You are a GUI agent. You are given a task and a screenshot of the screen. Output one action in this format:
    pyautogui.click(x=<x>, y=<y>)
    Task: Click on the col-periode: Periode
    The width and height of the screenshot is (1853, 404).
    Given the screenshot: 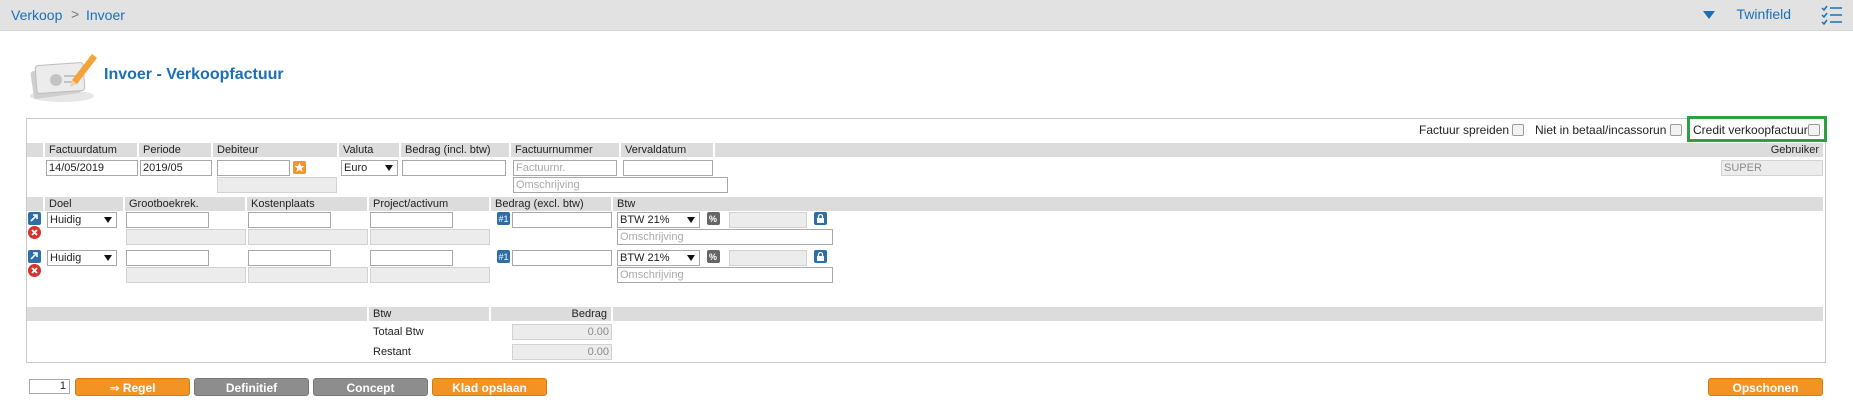 What is the action you would take?
    pyautogui.click(x=175, y=150)
    